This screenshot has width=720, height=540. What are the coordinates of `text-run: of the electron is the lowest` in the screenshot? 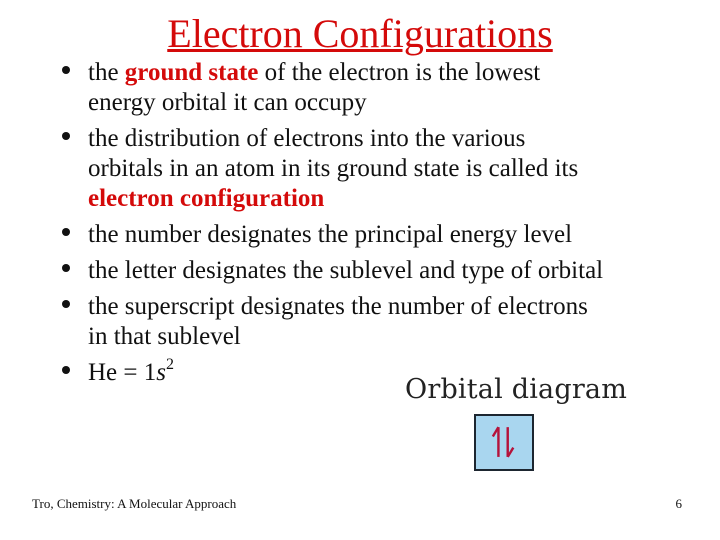 It's located at (399, 72).